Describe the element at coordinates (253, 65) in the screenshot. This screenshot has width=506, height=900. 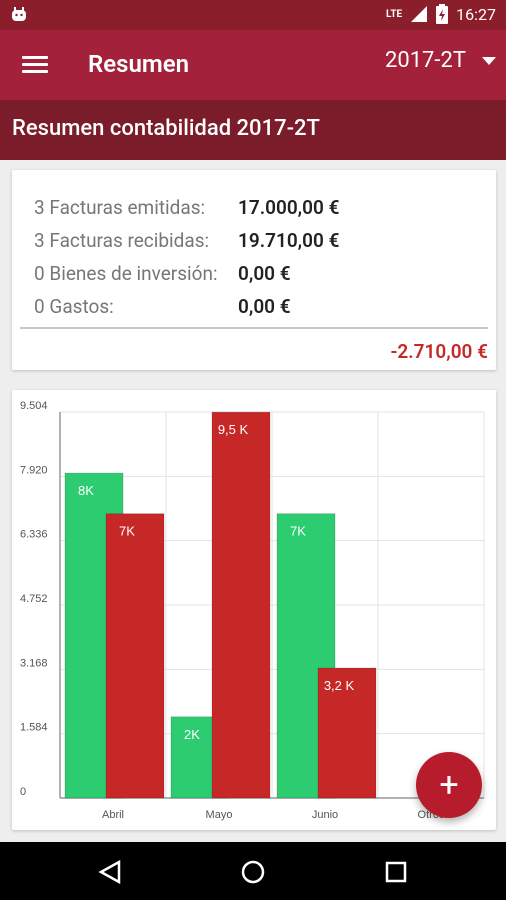
I see `app-toolbar: Resumen 2017-2T` at that location.